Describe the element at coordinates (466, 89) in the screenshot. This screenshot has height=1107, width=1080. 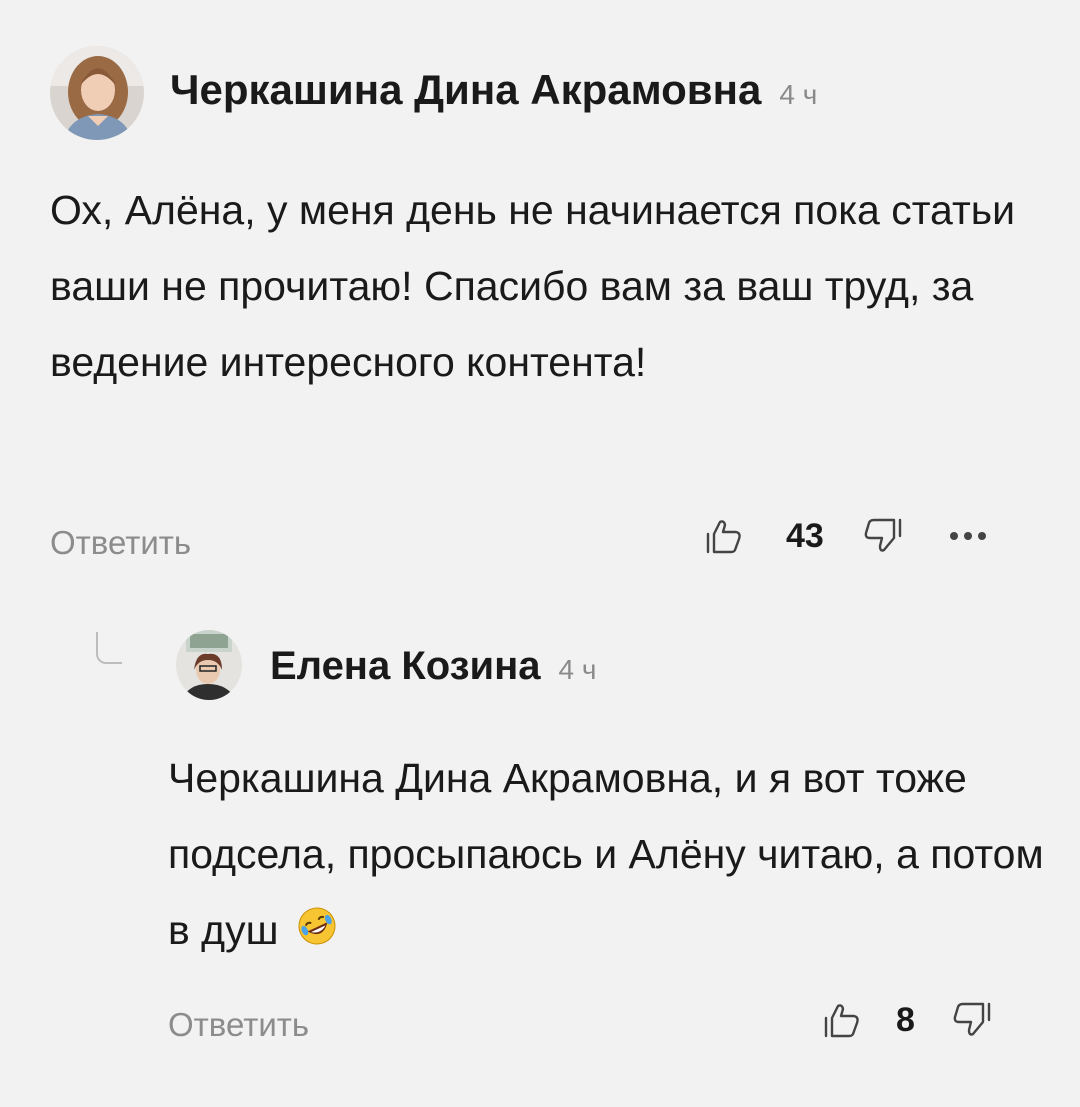
I see `author-name-text: Черкашина Дина Акрамовна` at that location.